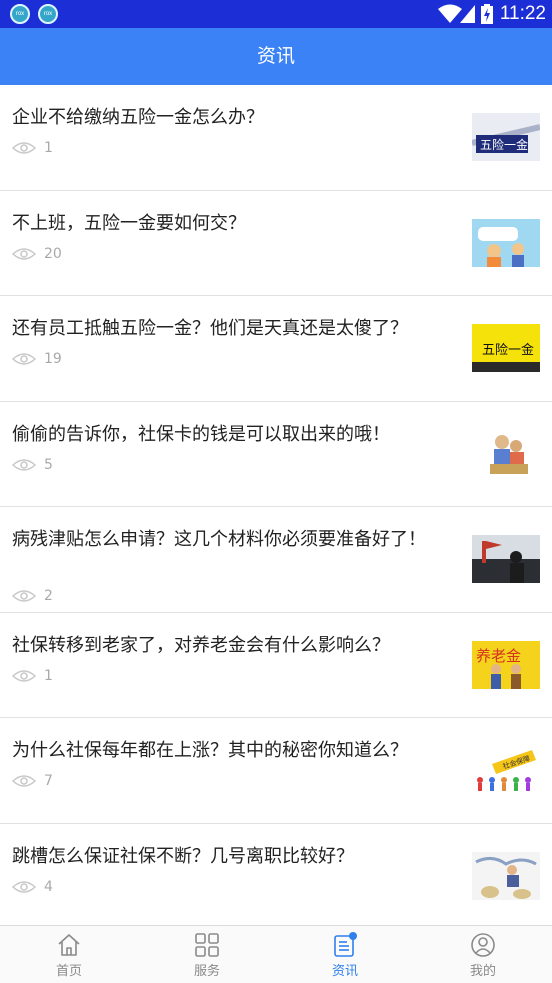 This screenshot has height=983, width=552. Describe the element at coordinates (138, 117) in the screenshot. I see `article-title: 企业不给缴纳五险一金怎么办？` at that location.